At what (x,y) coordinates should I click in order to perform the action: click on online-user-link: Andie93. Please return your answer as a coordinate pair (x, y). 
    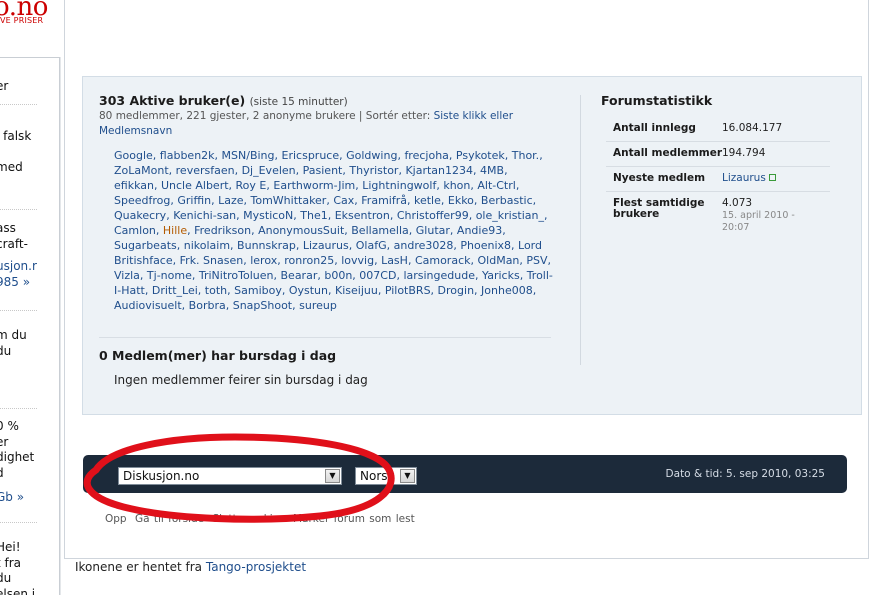
    Looking at the image, I should click on (479, 230).